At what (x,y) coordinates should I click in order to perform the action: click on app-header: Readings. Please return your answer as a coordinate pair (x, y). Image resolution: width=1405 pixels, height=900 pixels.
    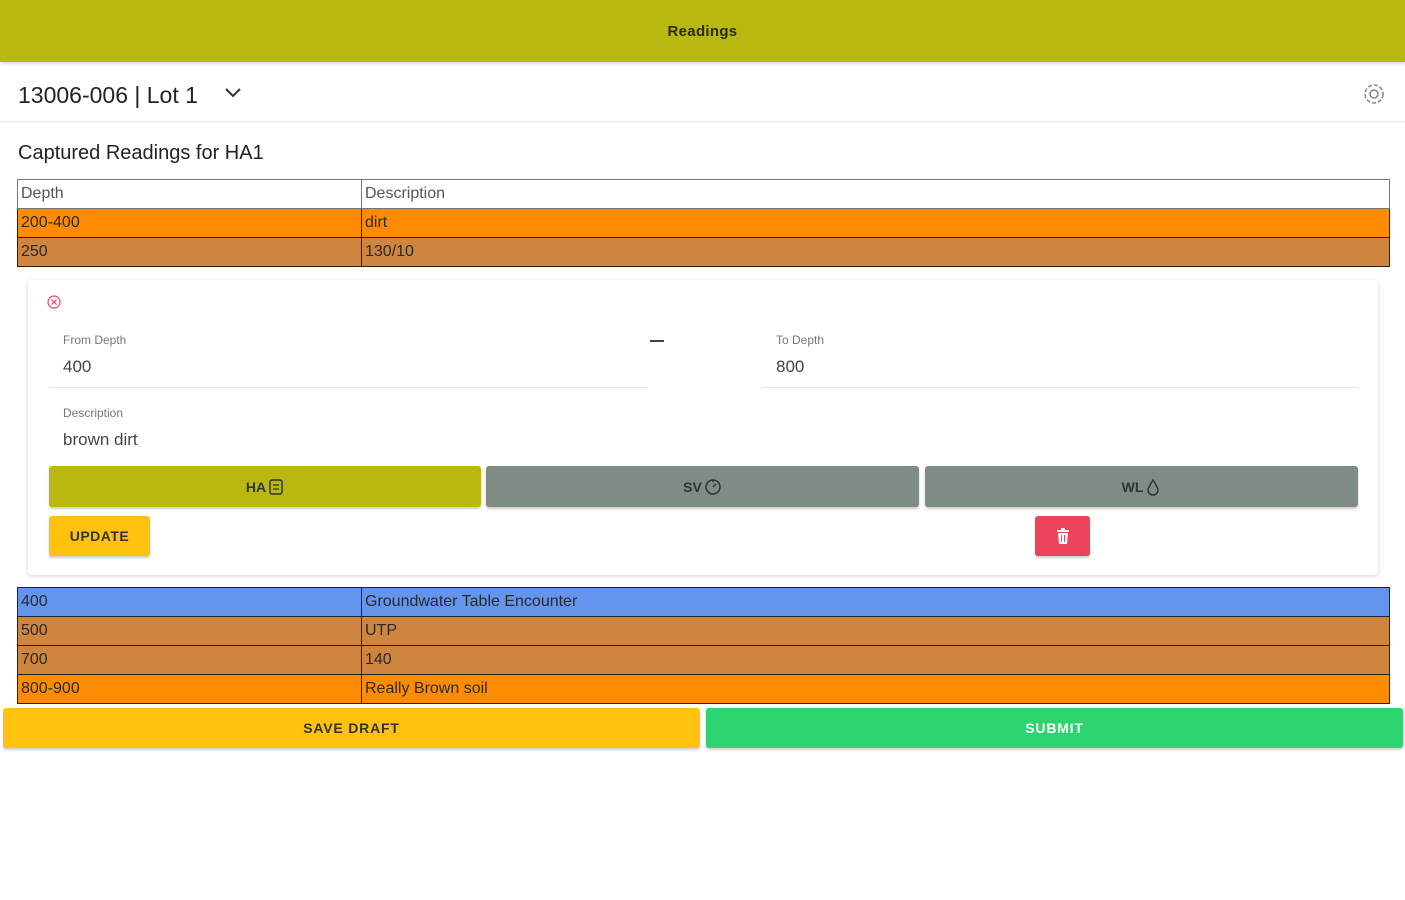
    Looking at the image, I should click on (702, 31).